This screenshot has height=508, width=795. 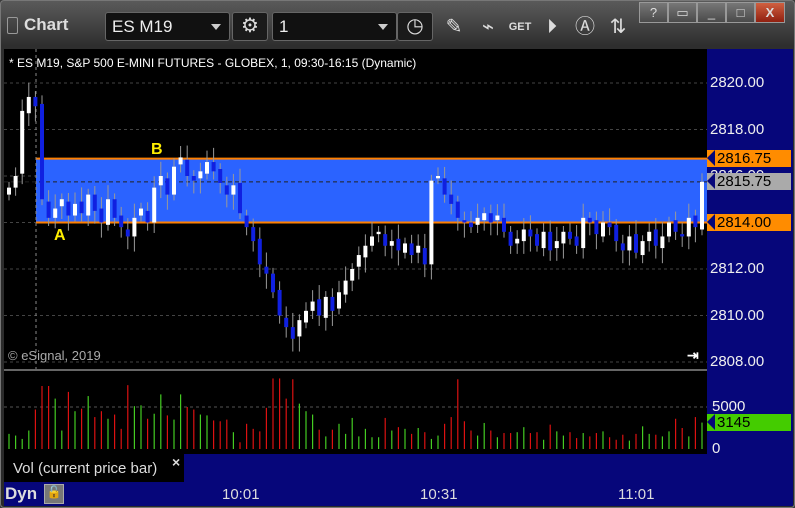 I want to click on time-label: 10:01, so click(x=241, y=494).